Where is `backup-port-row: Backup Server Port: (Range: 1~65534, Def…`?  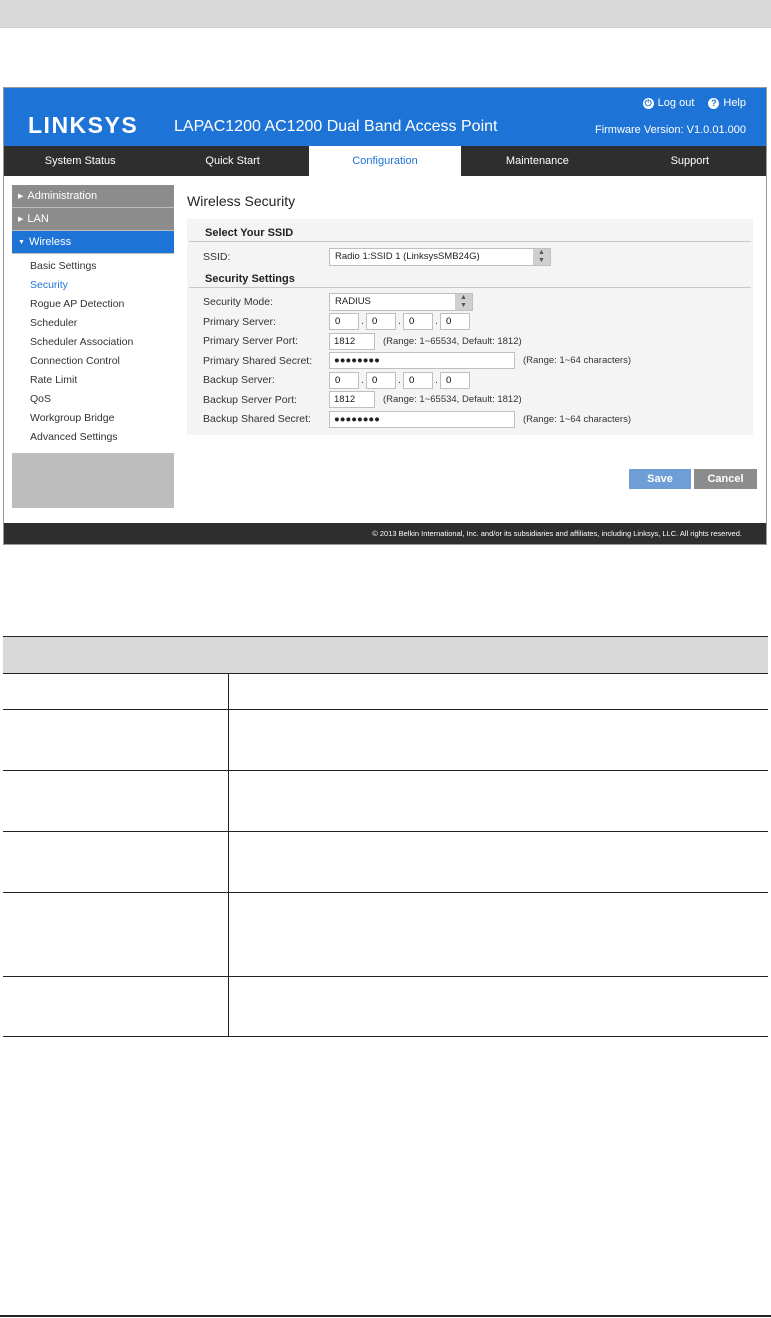
backup-port-row: Backup Server Port: (Range: 1~65534, Def… is located at coordinates (470, 400).